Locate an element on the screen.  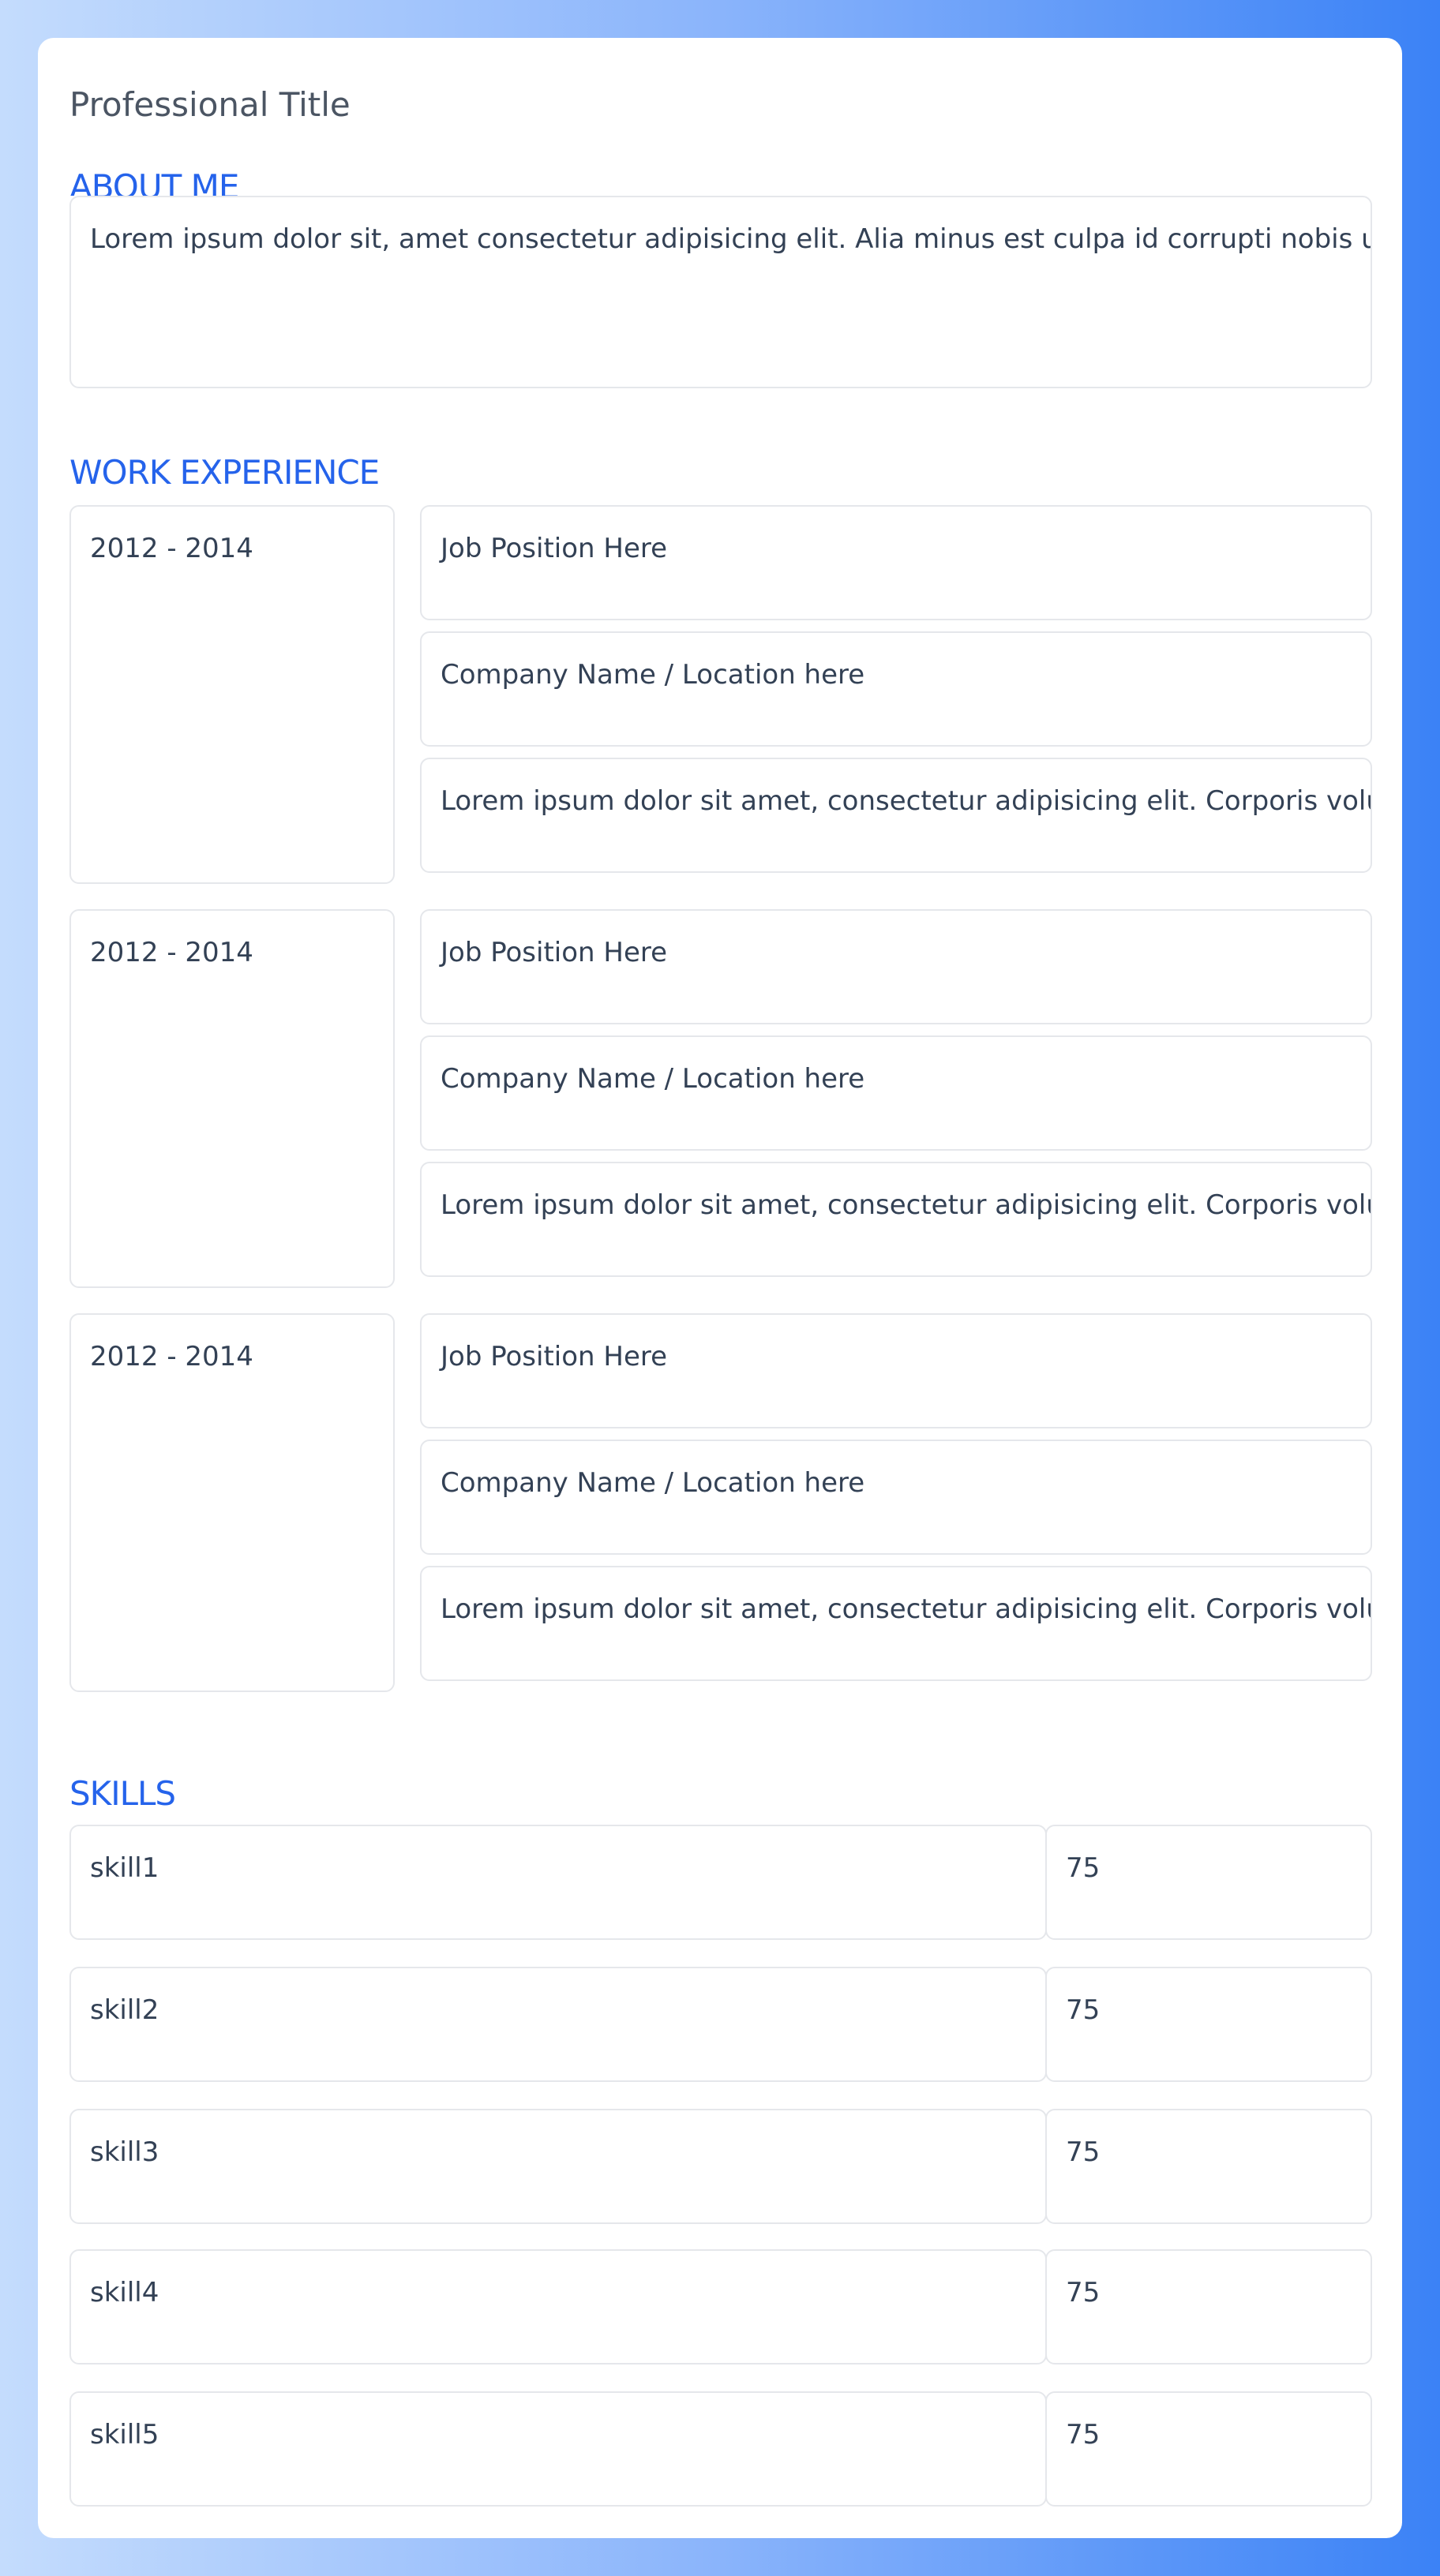
professional-title: Professional Title is located at coordinates (210, 105).